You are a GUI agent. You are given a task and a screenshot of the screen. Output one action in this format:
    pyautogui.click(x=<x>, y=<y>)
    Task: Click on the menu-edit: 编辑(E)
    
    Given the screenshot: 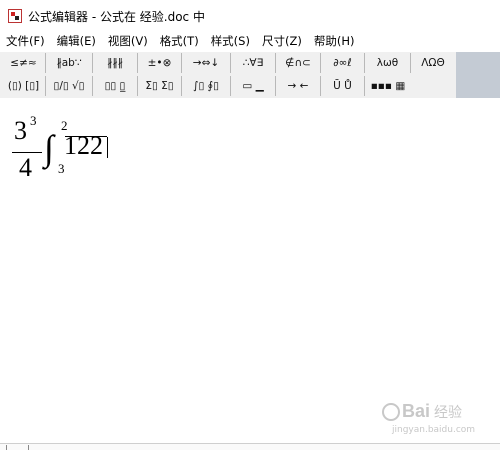 What is the action you would take?
    pyautogui.click(x=76, y=41)
    